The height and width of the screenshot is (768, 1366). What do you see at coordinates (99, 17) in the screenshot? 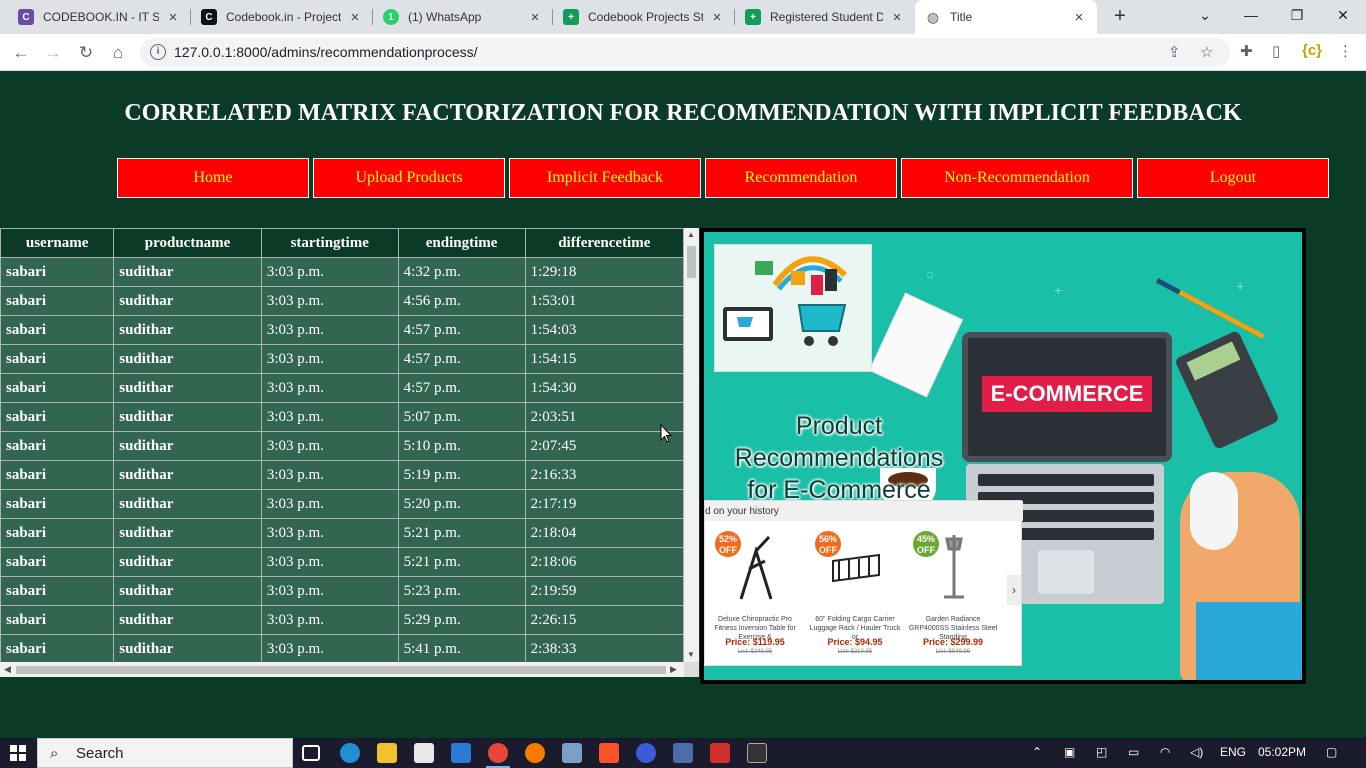
I see `browser-tab: C CODEBOOK.IN - IT SEI ×` at bounding box center [99, 17].